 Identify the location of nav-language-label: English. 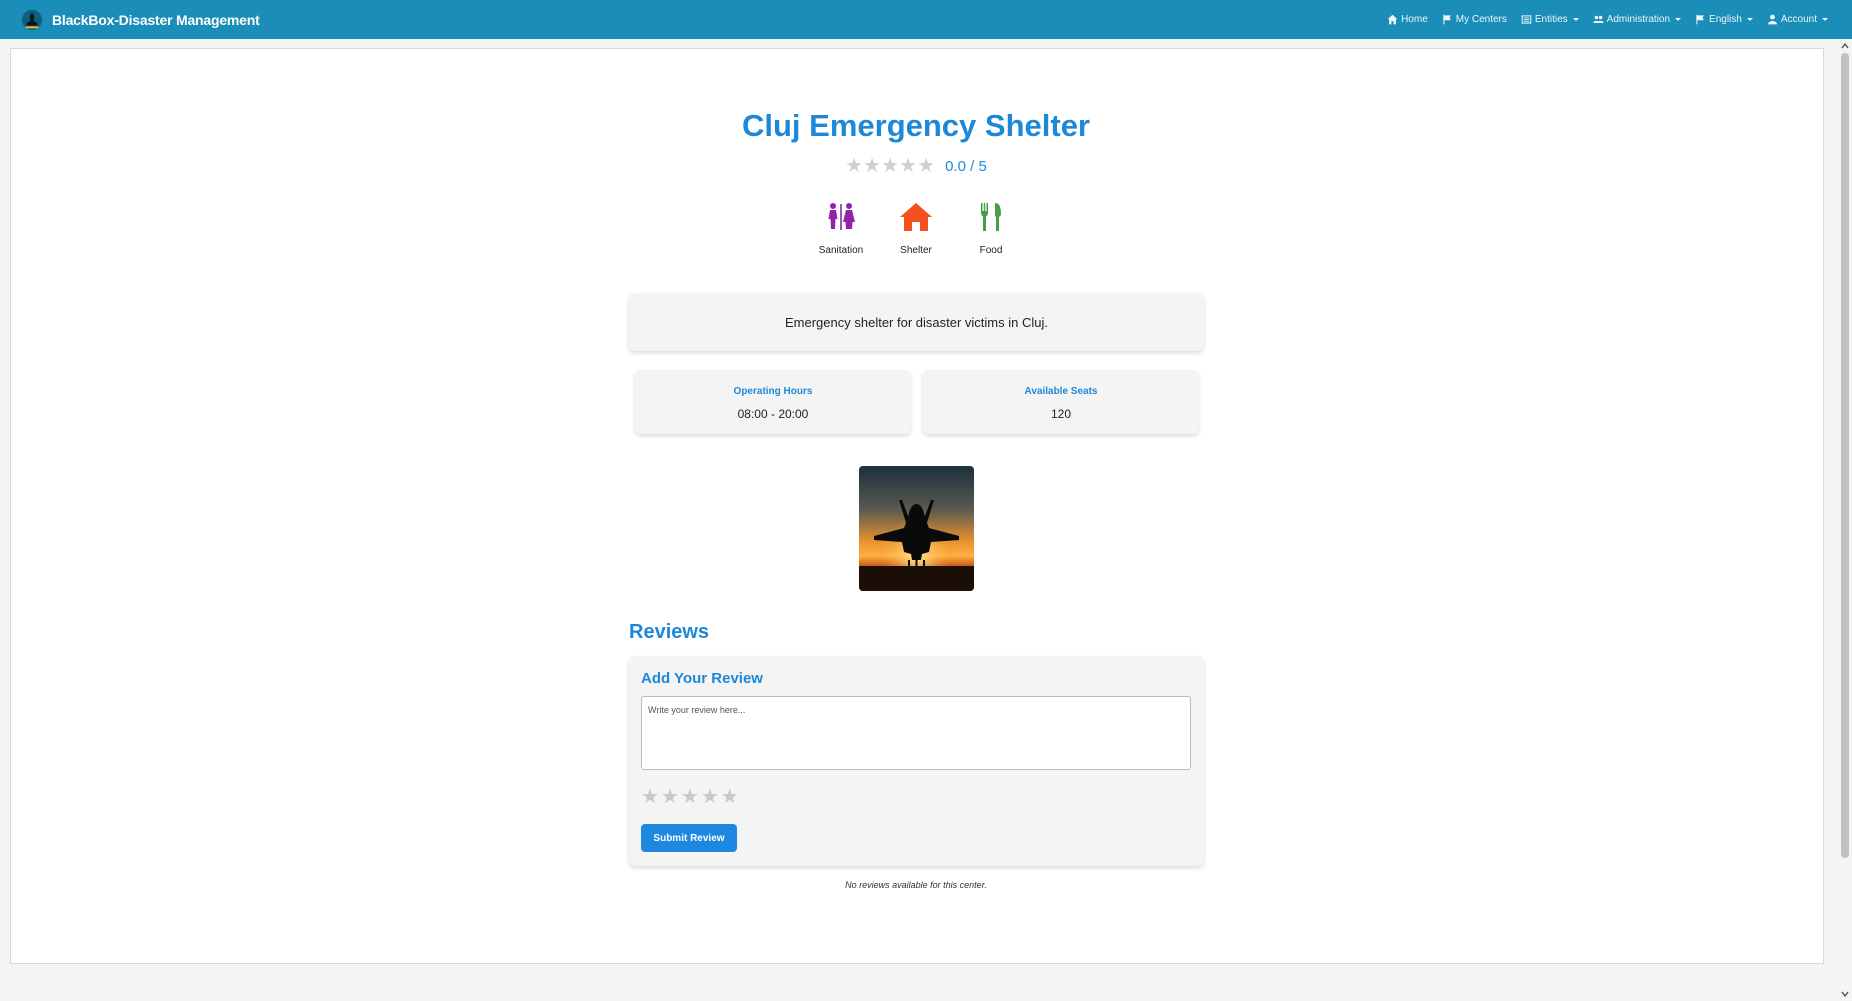
(1725, 19).